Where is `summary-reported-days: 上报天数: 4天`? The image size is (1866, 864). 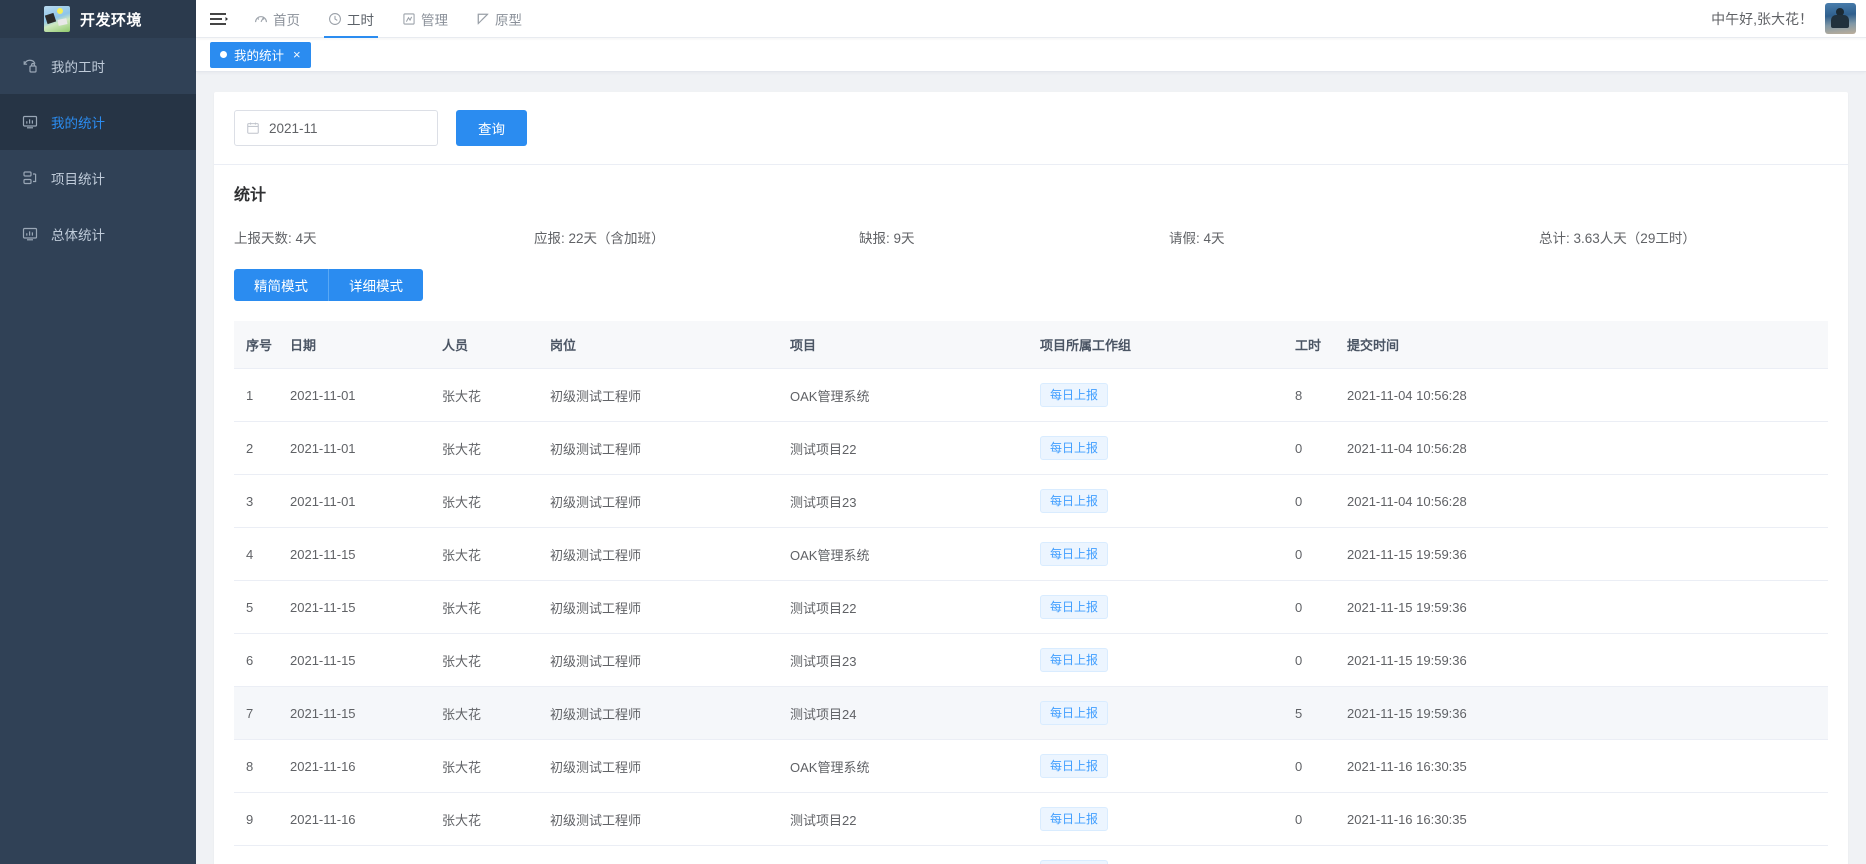
summary-reported-days: 上报天数: 4天 is located at coordinates (384, 237).